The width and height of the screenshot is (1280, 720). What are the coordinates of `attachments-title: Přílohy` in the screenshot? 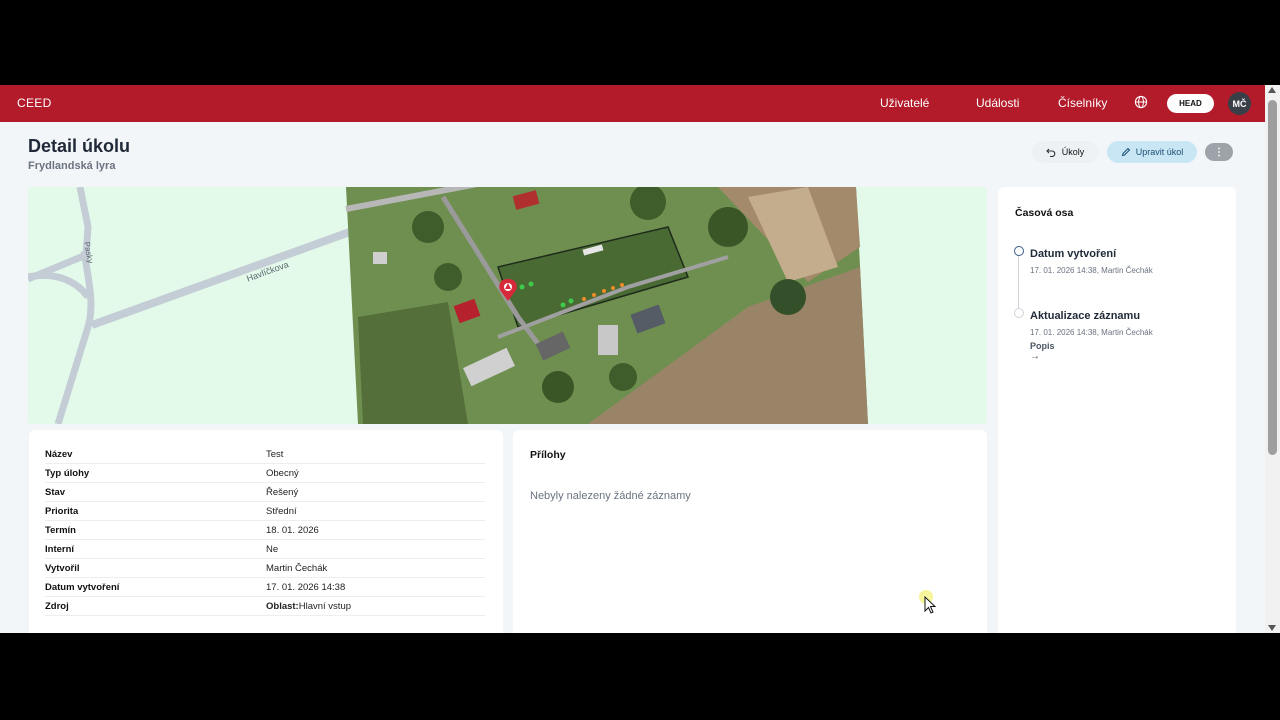 It's located at (548, 455).